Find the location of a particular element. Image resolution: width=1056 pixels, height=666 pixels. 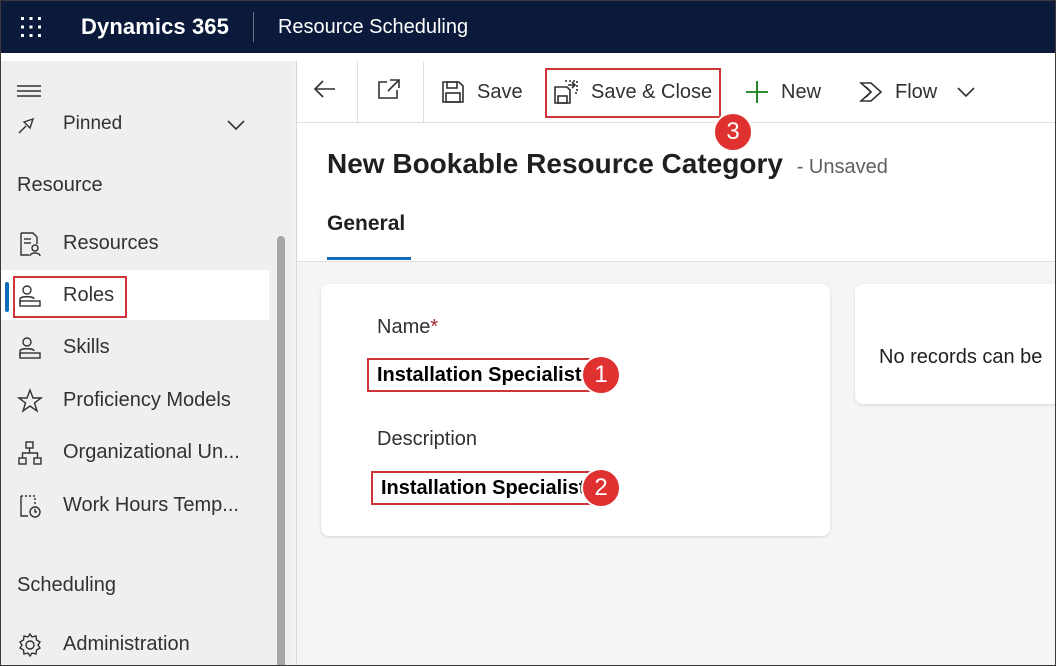

save-label: Save is located at coordinates (500, 91).